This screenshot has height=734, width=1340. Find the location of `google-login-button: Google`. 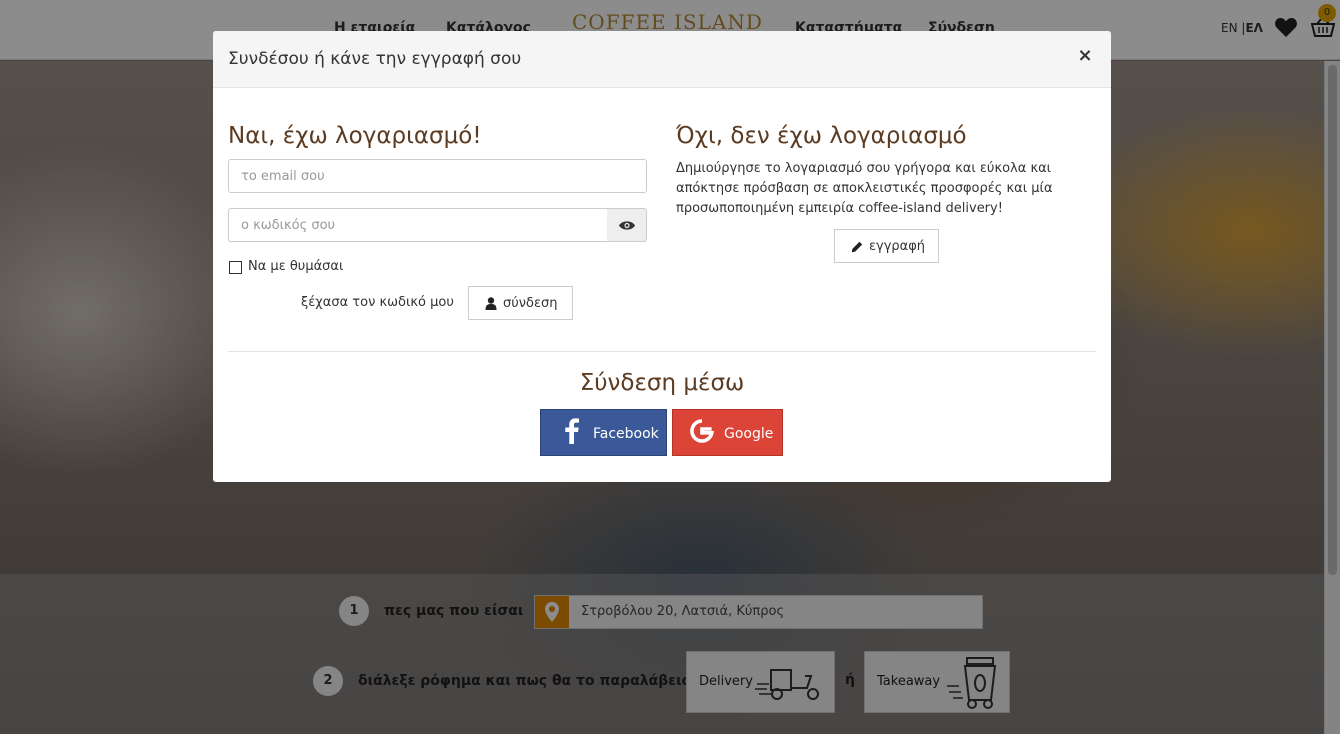

google-login-button: Google is located at coordinates (727, 432).